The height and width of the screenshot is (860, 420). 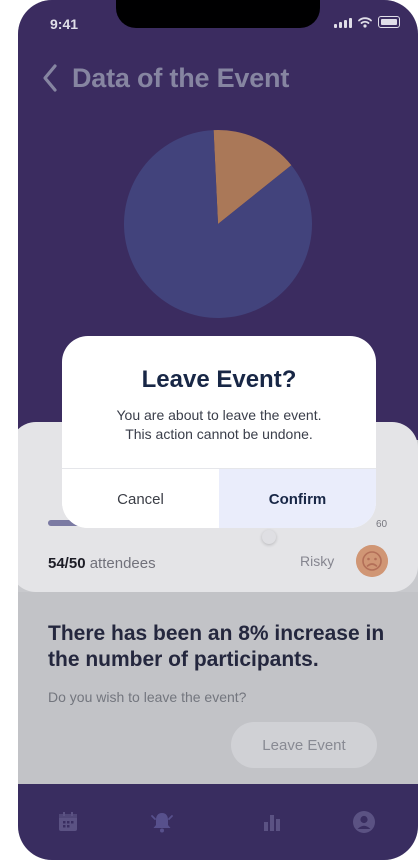 I want to click on cancel-button: Cancel, so click(x=140, y=498).